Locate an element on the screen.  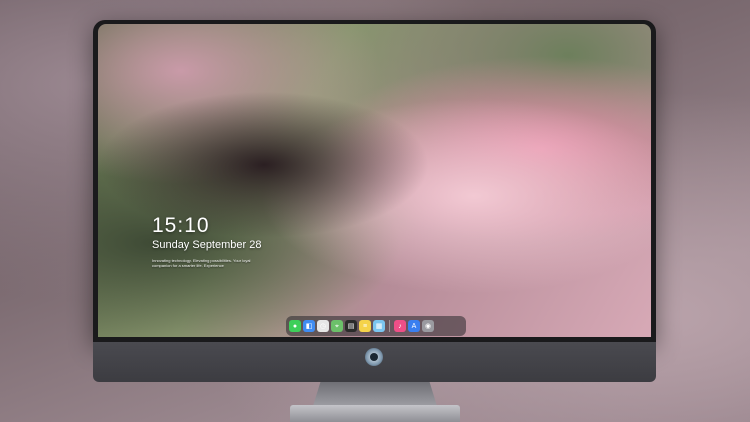
lockscreen-time: 15:10 is located at coordinates (181, 225).